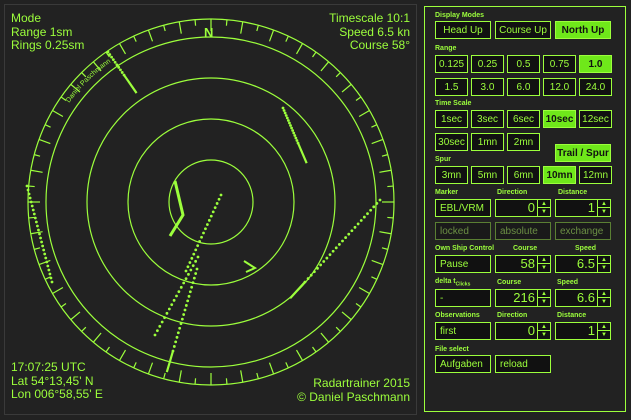 This screenshot has width=631, height=420. Describe the element at coordinates (583, 264) in the screenshot. I see `own-ship-speed-stepper: 6.5 ▲ ▼` at that location.